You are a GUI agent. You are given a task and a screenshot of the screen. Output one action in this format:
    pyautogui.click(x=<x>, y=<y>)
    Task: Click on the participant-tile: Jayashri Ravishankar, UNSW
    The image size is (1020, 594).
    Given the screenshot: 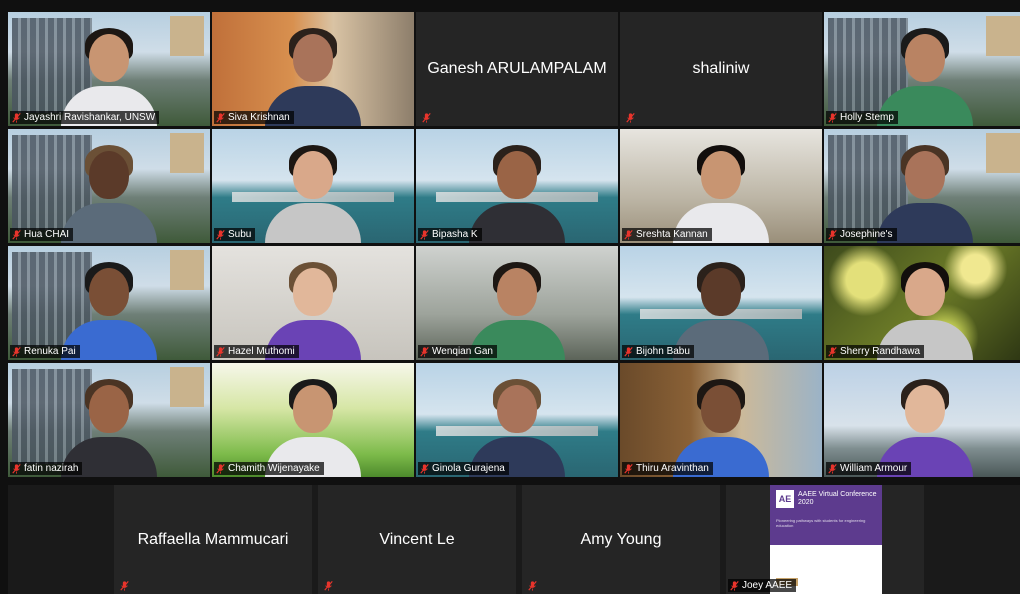 What is the action you would take?
    pyautogui.click(x=109, y=69)
    